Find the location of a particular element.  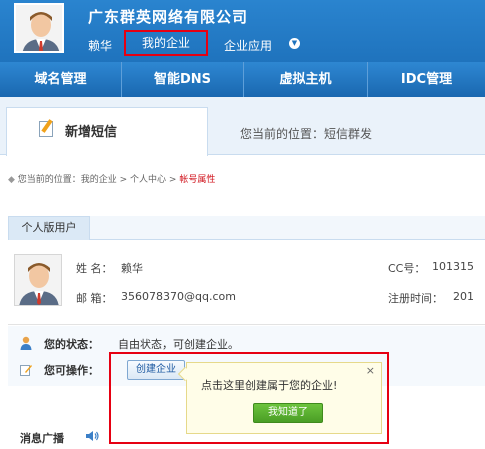

edit-document-icon is located at coordinates (46, 129).